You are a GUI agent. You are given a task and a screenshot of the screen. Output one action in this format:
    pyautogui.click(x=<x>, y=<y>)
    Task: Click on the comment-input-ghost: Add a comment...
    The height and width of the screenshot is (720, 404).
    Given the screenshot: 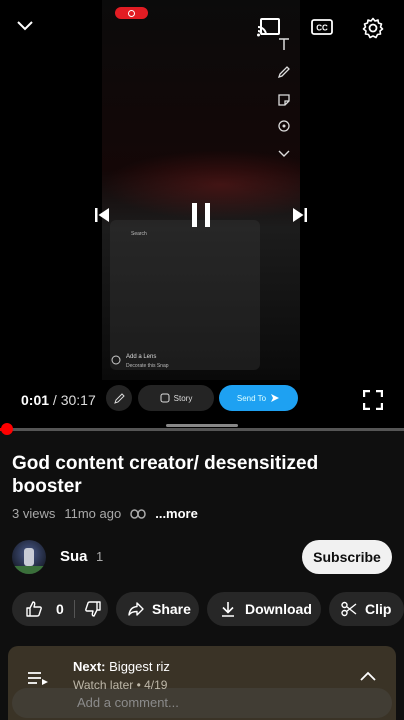 What is the action you would take?
    pyautogui.click(x=202, y=703)
    